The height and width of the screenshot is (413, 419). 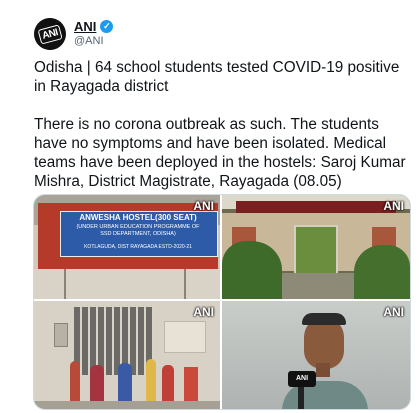 What do you see at coordinates (138, 247) in the screenshot?
I see `sign-line-4: KOTLAGUDA, DIST RAYAGADA ESTD-2020-21` at bounding box center [138, 247].